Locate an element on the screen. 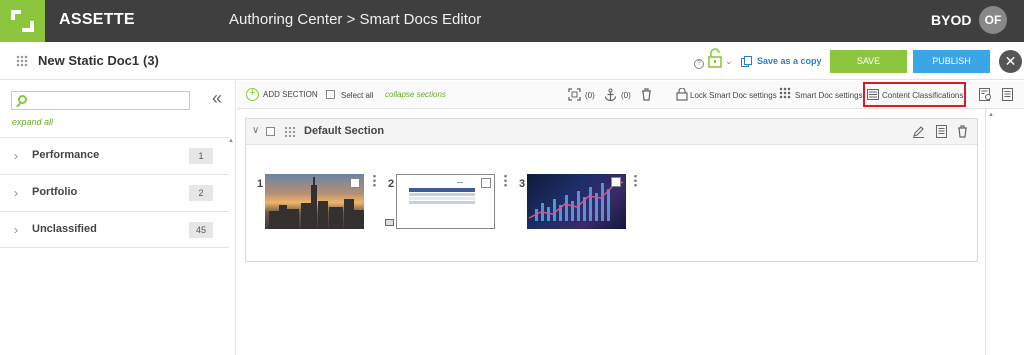 The height and width of the screenshot is (355, 1024). category-label: Unclassified is located at coordinates (64, 229).